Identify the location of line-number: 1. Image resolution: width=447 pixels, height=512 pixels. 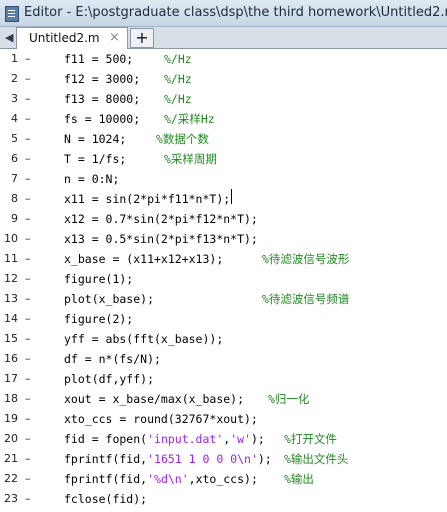
(14, 58).